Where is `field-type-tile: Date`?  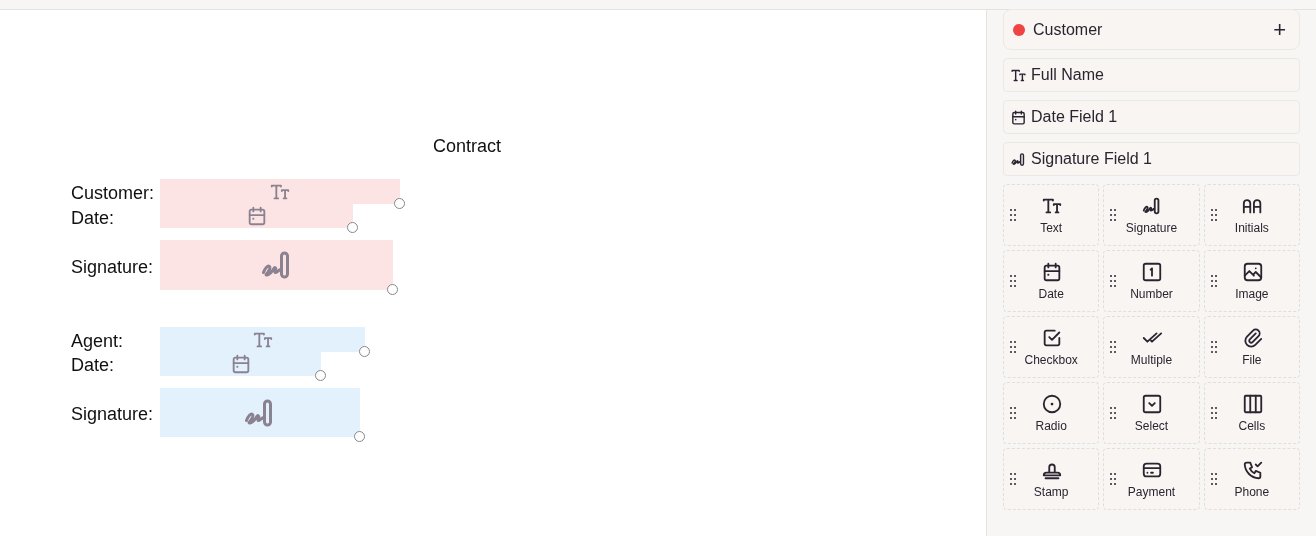 field-type-tile: Date is located at coordinates (1051, 281).